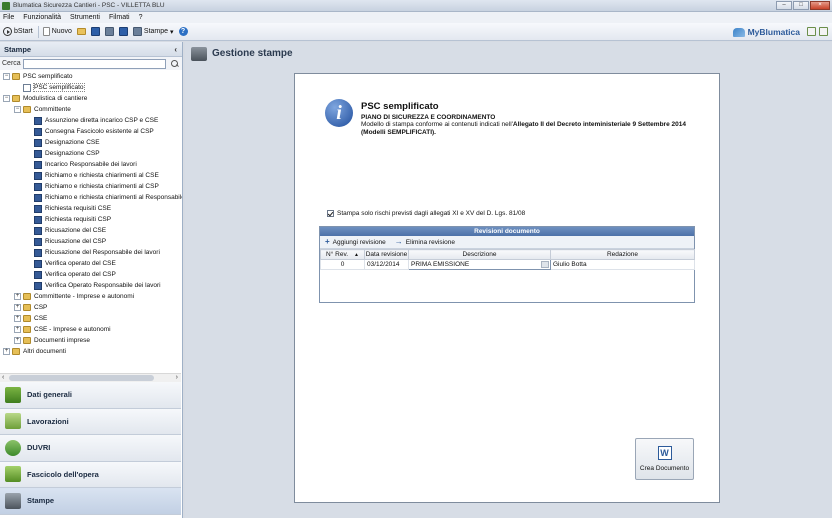 Image resolution: width=832 pixels, height=518 pixels. What do you see at coordinates (90, 474) in the screenshot?
I see `nav-section-fascicolo-opera: Fascicolo dell'opera` at bounding box center [90, 474].